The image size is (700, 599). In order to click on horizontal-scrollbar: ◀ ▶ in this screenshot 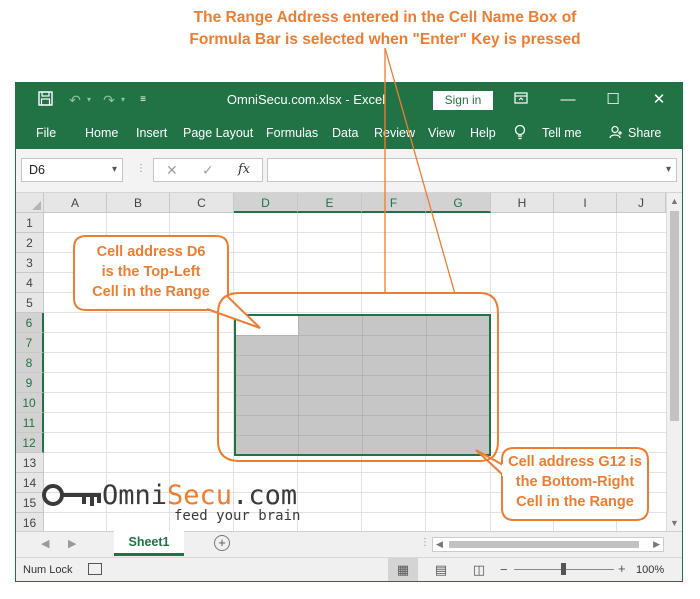, I will do `click(548, 544)`.